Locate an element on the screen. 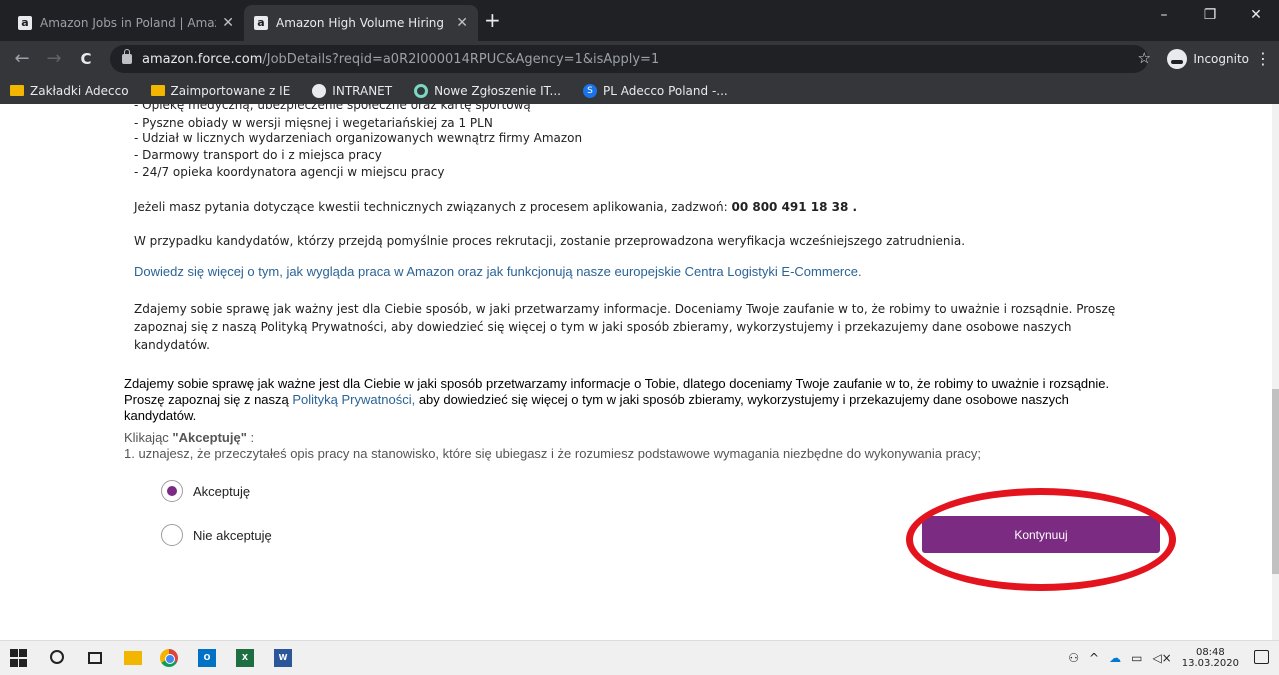 This screenshot has width=1279, height=675. bookmark-zakladki-adecco: Zakładki Adecco is located at coordinates (69, 91).